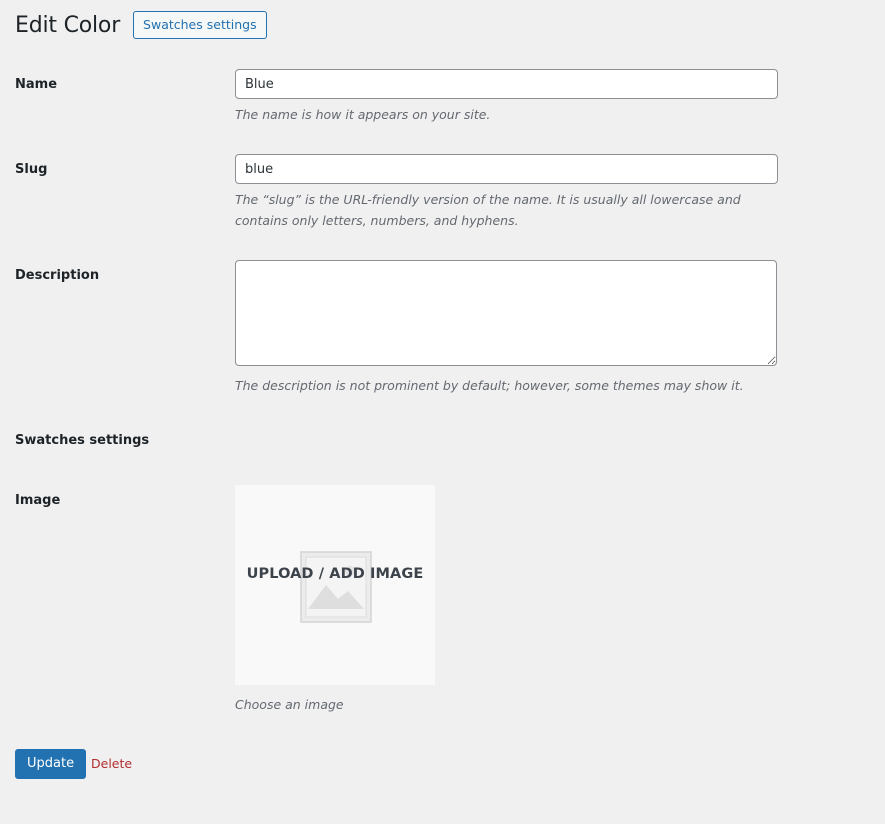  I want to click on swatches-settings-button: Swatches settings, so click(200, 25).